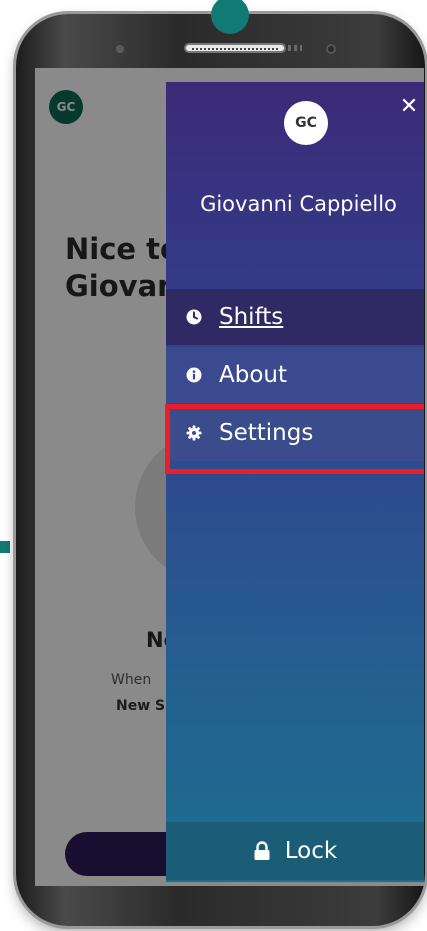 This screenshot has width=427, height=931. I want to click on lock-icon, so click(262, 851).